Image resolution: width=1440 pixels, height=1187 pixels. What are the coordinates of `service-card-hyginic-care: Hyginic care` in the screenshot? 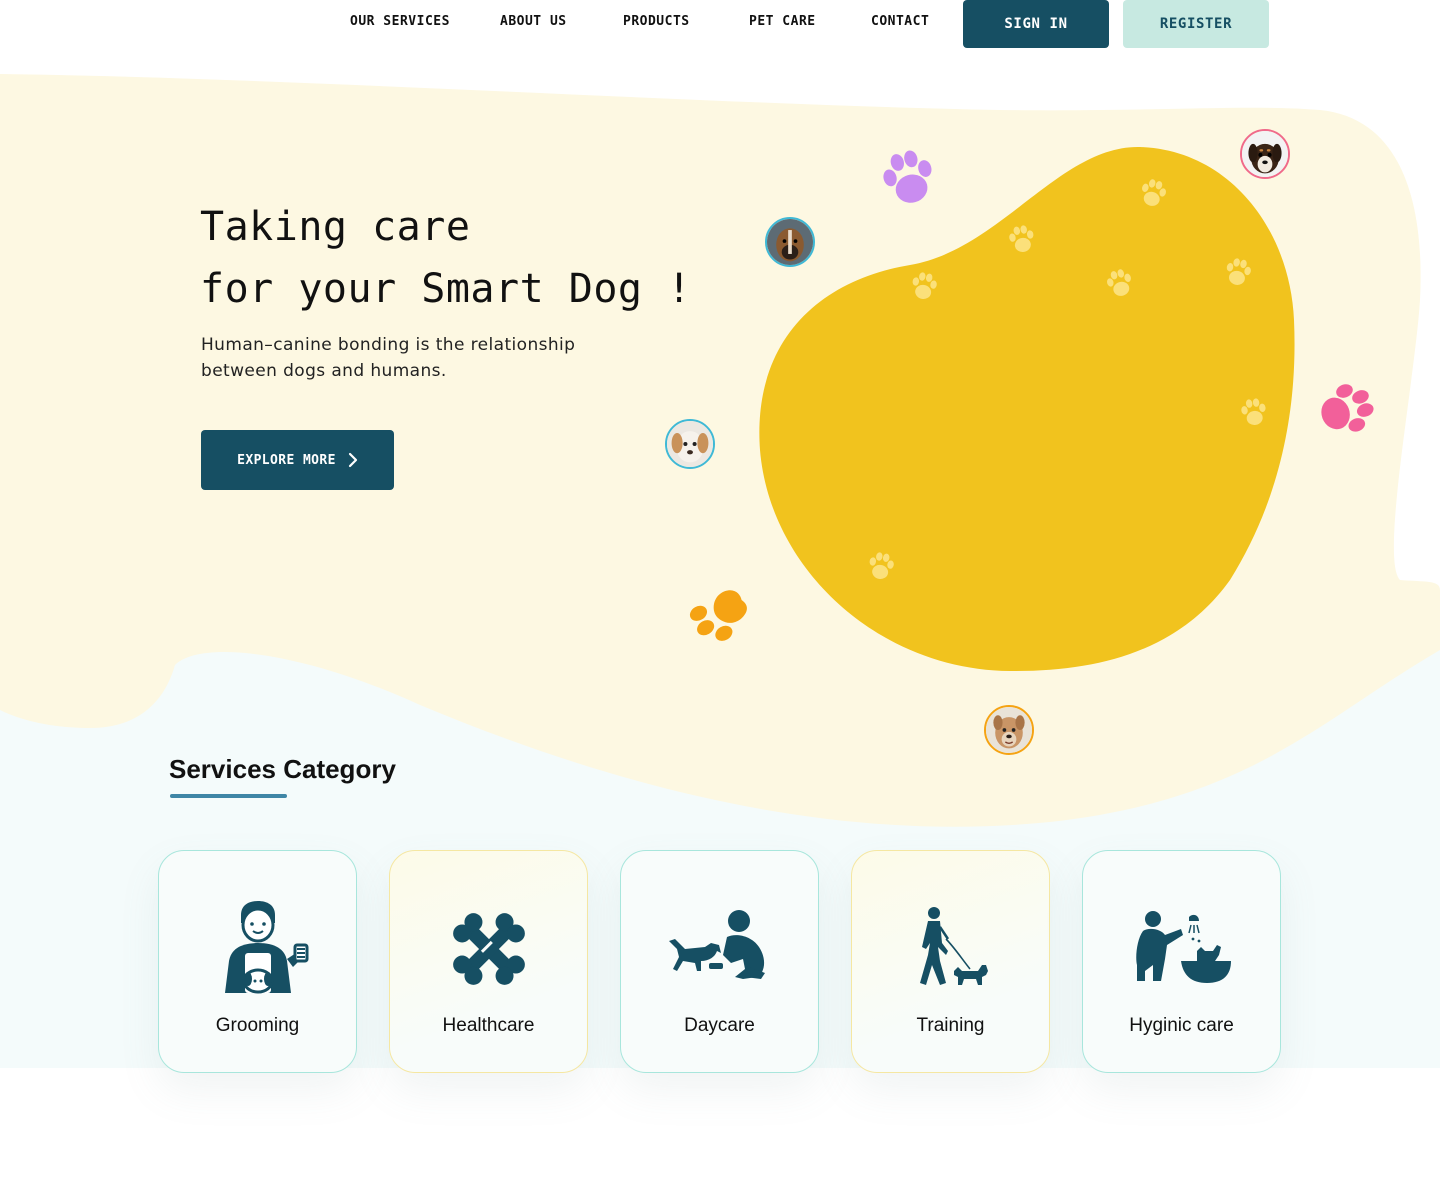 It's located at (1181, 961).